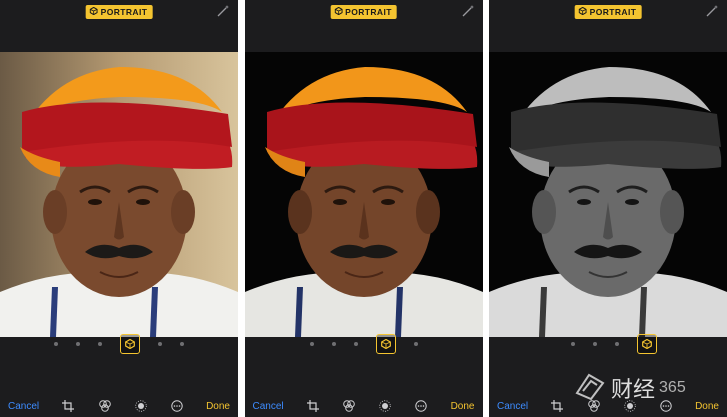 This screenshot has height=417, width=727. I want to click on watermark-number: 365, so click(672, 387).